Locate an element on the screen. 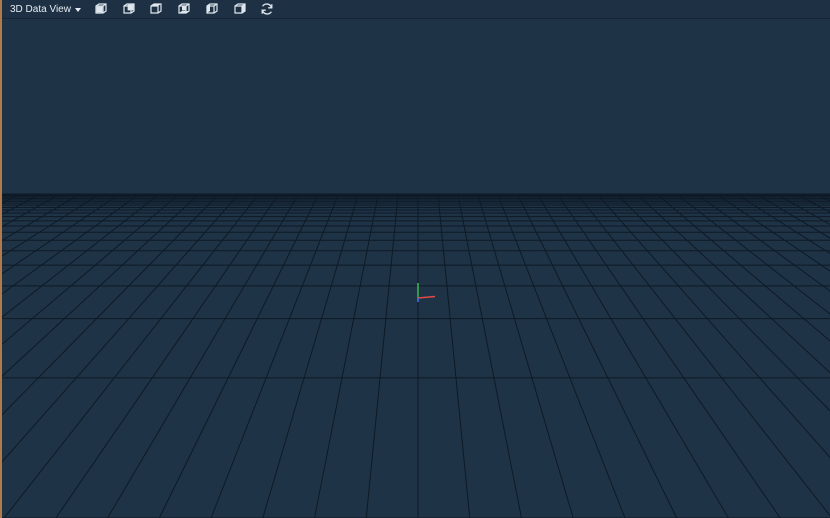 The image size is (830, 518). view-front-icon is located at coordinates (101, 8).